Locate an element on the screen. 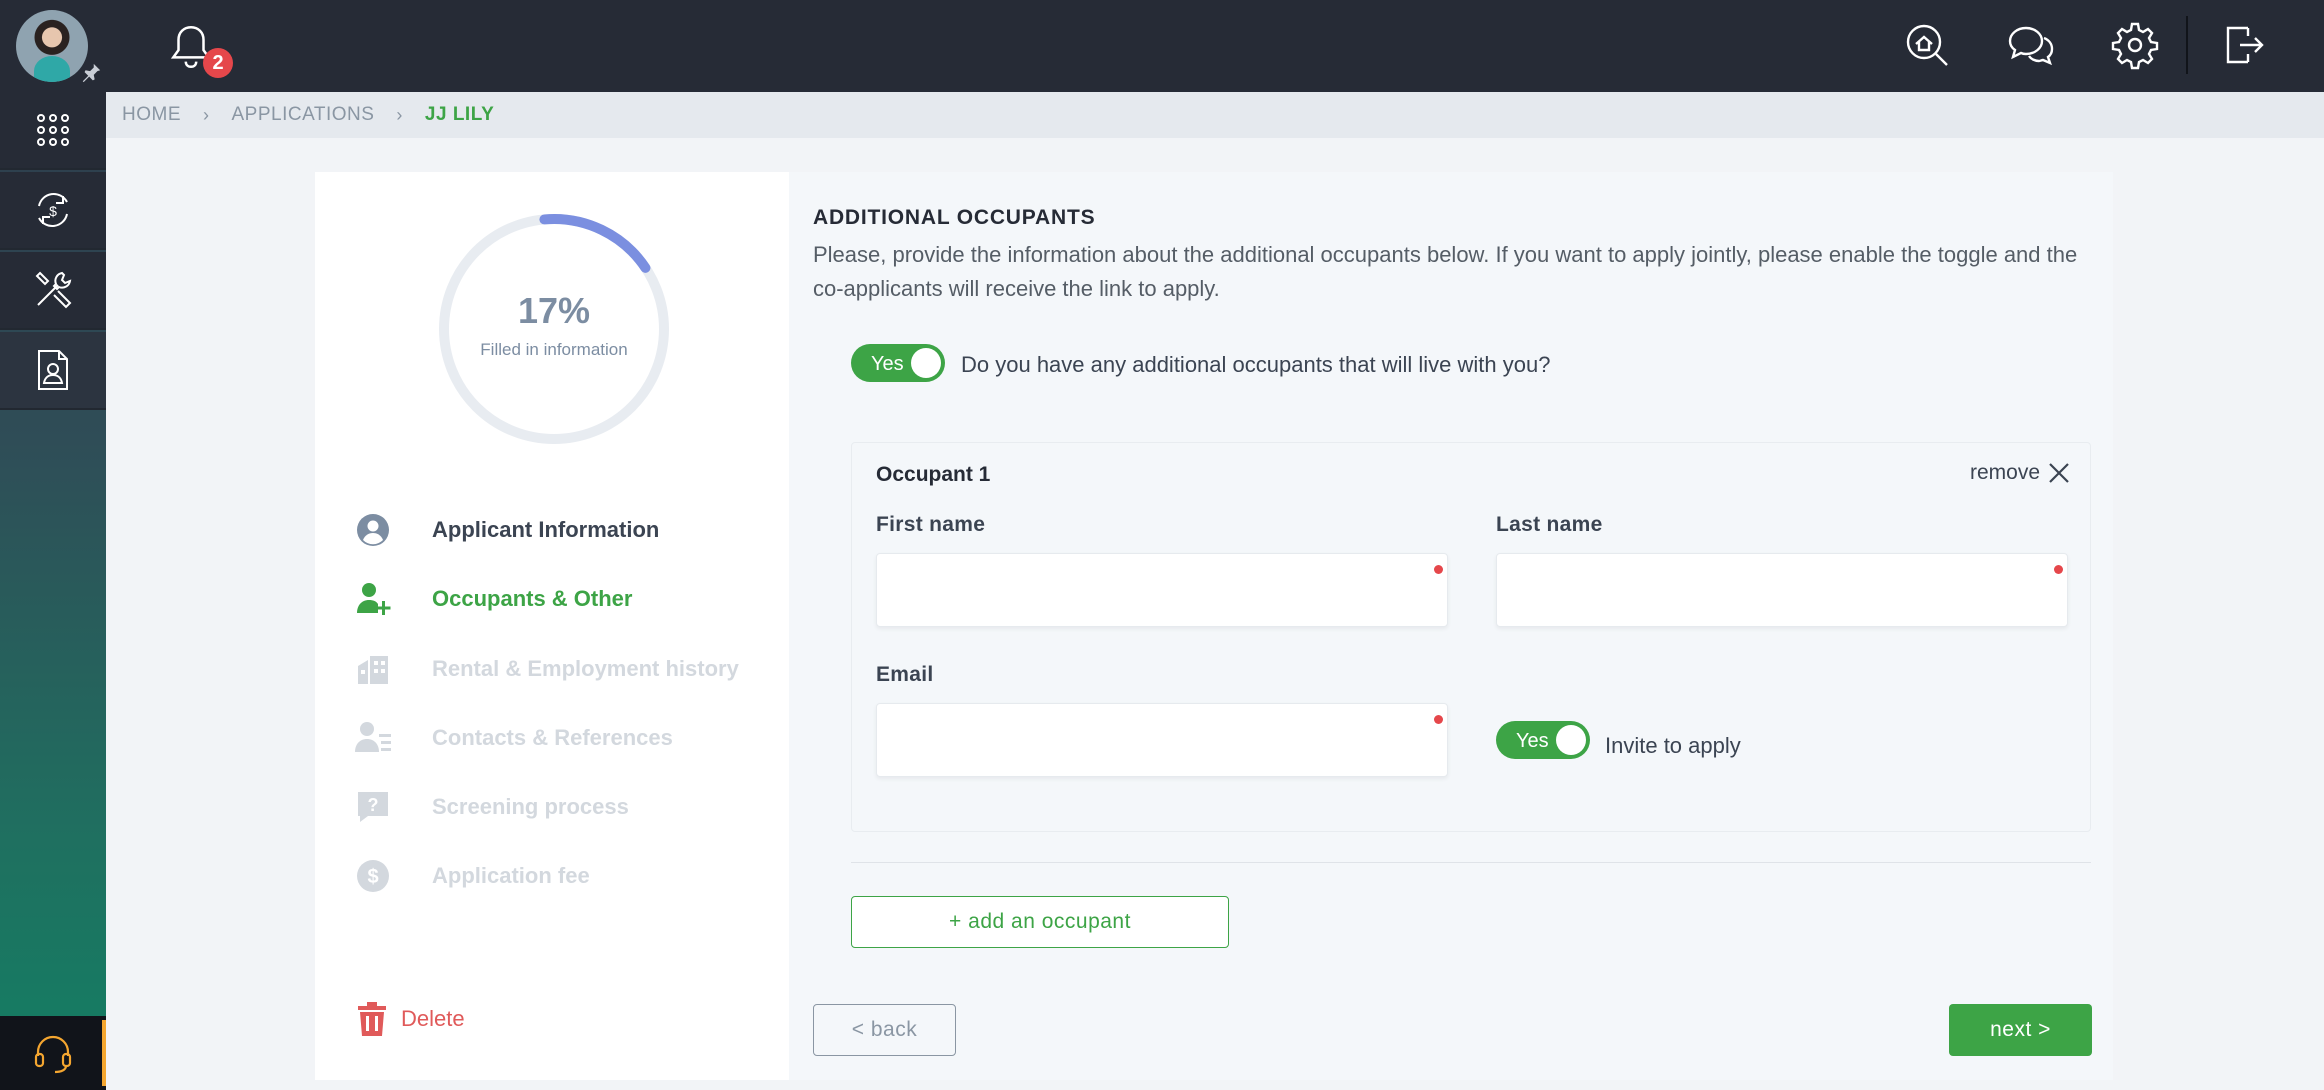 Image resolution: width=2324 pixels, height=1090 pixels. divider is located at coordinates (1471, 862).